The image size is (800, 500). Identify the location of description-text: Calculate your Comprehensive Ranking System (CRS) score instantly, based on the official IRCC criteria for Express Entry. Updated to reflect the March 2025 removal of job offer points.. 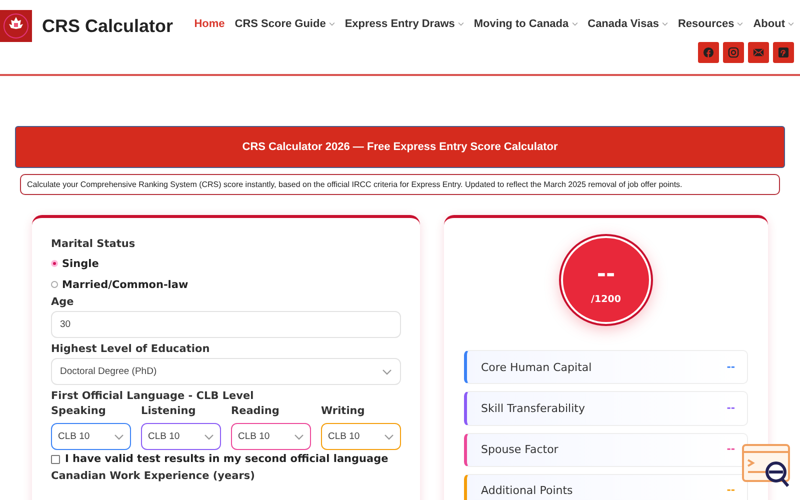
(400, 184).